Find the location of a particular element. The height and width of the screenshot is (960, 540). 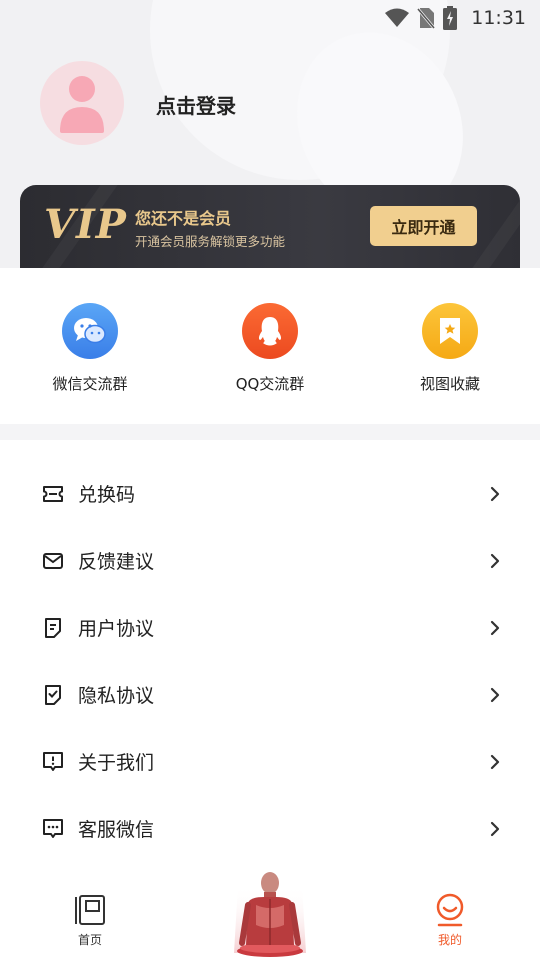

battery-charging-icon is located at coordinates (450, 18).